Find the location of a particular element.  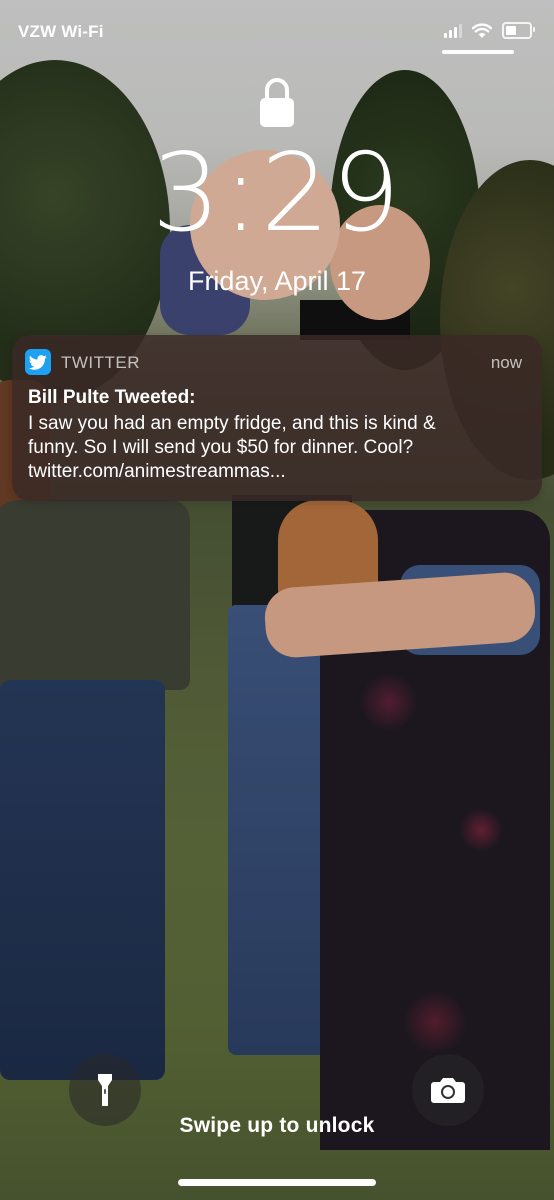

lock-icon is located at coordinates (277, 102).